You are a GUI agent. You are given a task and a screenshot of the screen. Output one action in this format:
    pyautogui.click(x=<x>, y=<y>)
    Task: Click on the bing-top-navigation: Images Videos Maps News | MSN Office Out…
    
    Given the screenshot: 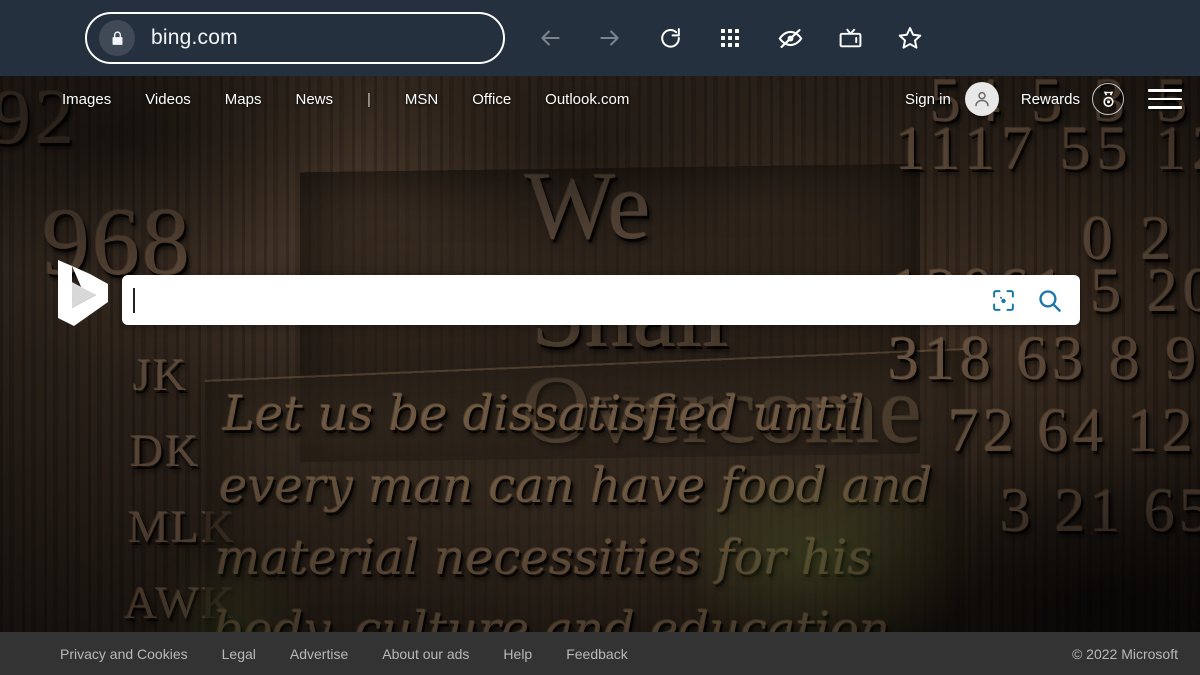 What is the action you would take?
    pyautogui.click(x=600, y=99)
    